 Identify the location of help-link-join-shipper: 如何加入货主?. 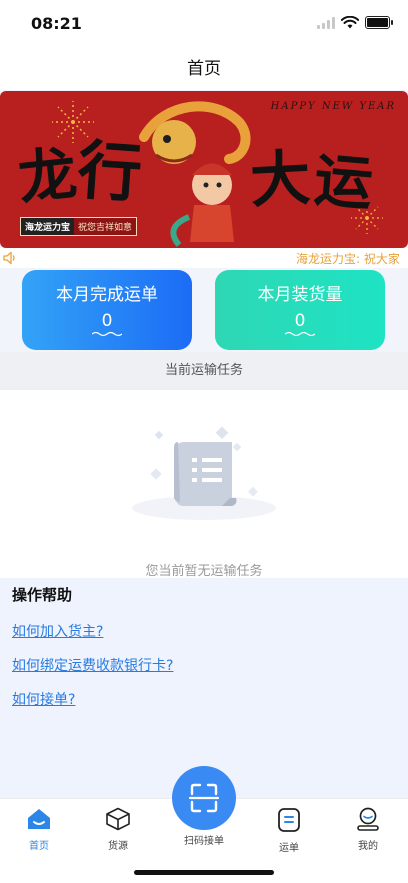
(204, 631).